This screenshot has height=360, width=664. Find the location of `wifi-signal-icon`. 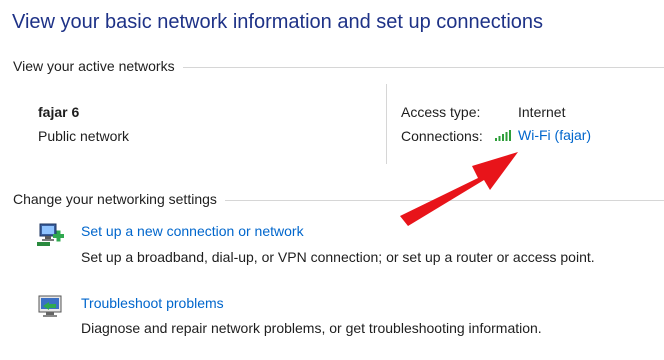

wifi-signal-icon is located at coordinates (503, 135).